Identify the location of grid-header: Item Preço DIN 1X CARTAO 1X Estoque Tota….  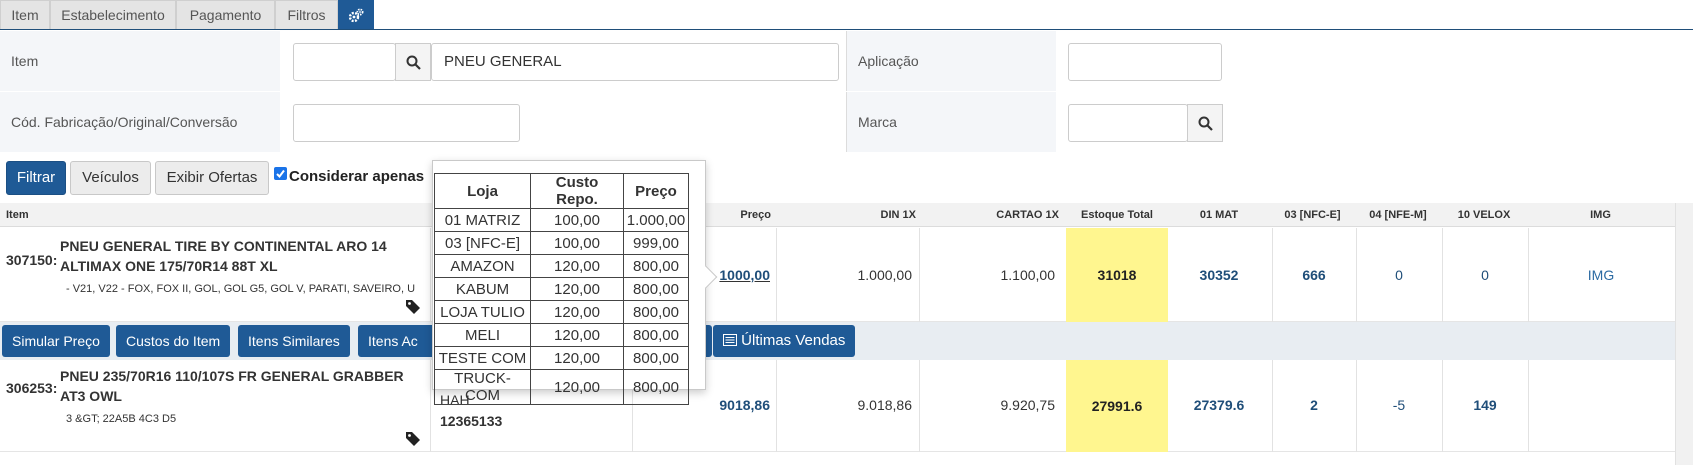
(846, 215).